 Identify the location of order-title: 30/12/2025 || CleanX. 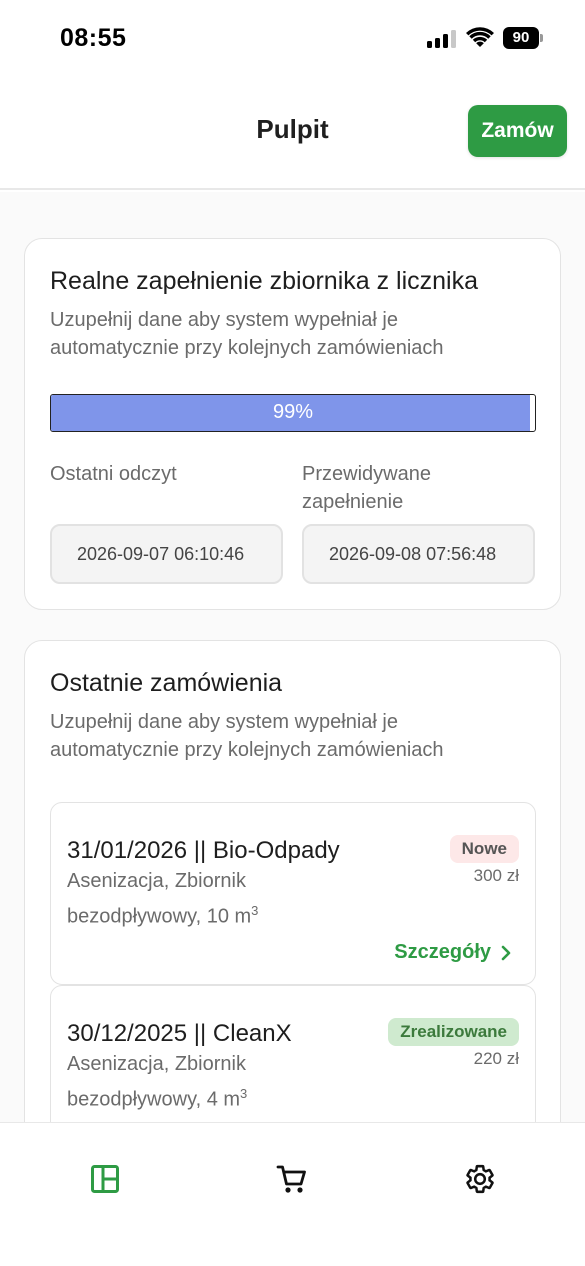
(179, 1033).